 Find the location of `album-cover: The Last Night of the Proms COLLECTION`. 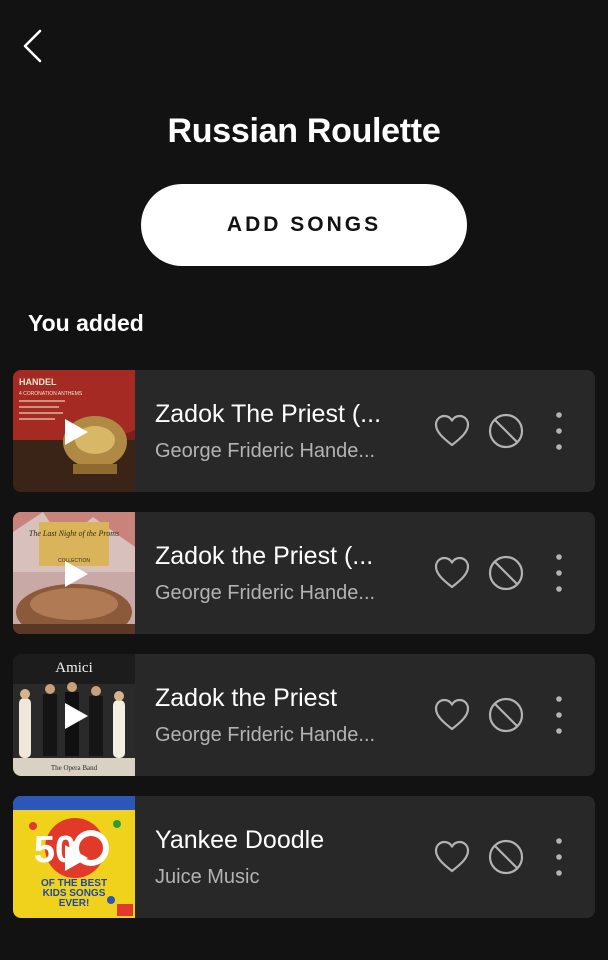

album-cover: The Last Night of the Proms COLLECTION is located at coordinates (74, 573).